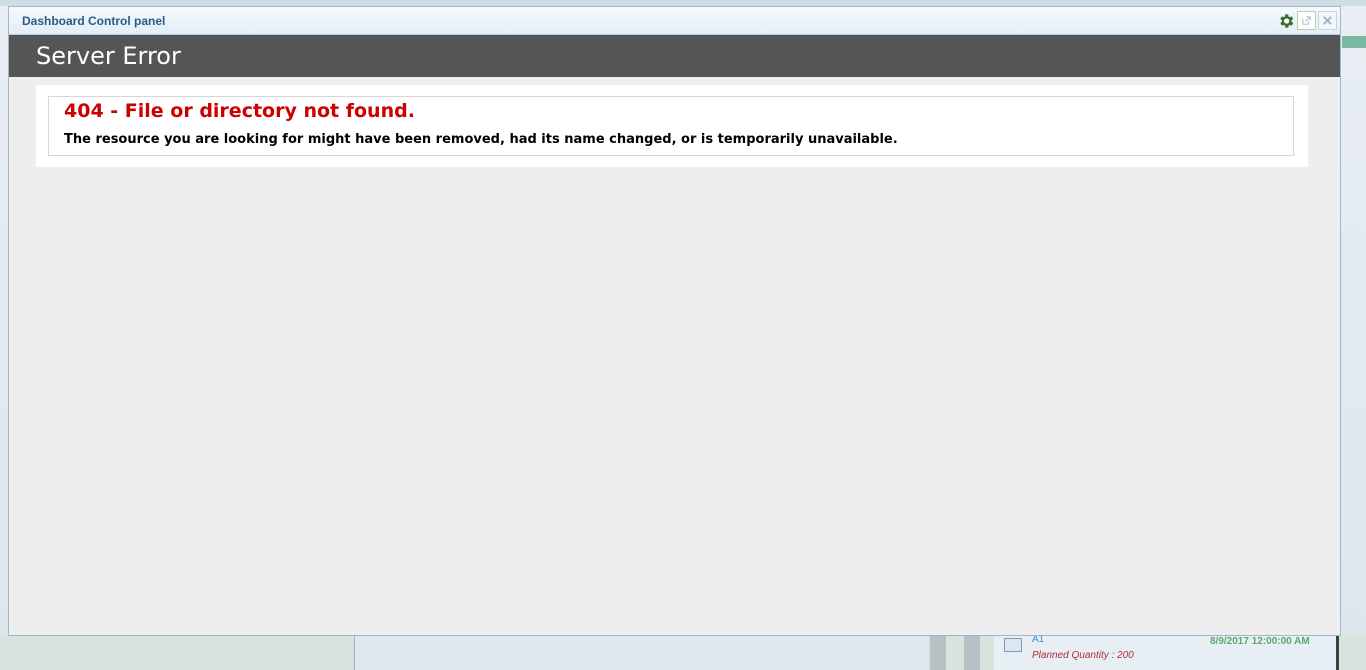 This screenshot has width=1366, height=670. What do you see at coordinates (1013, 645) in the screenshot?
I see `list-item-icon` at bounding box center [1013, 645].